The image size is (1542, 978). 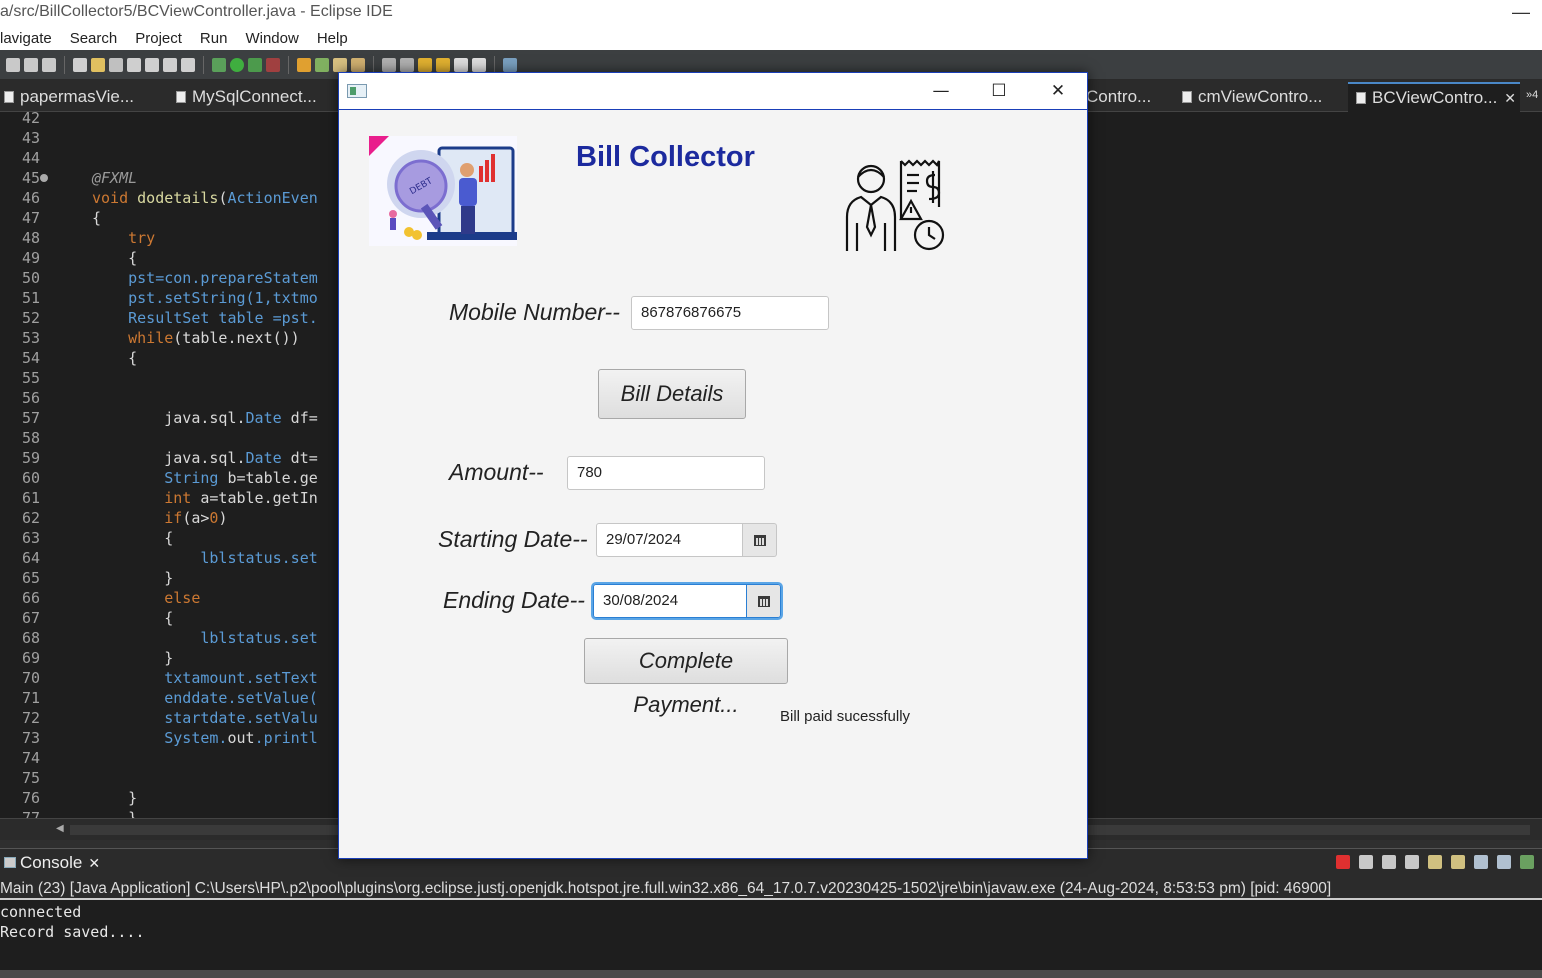 I want to click on menu-bar: lavigate Search Project Run Window Help, so click(x=771, y=38).